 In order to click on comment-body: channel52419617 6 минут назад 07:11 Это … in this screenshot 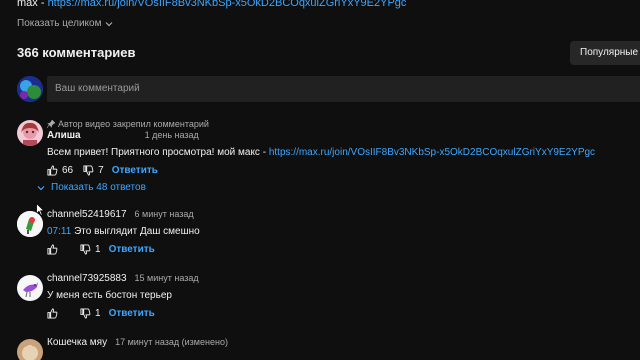, I will do `click(332, 232)`.